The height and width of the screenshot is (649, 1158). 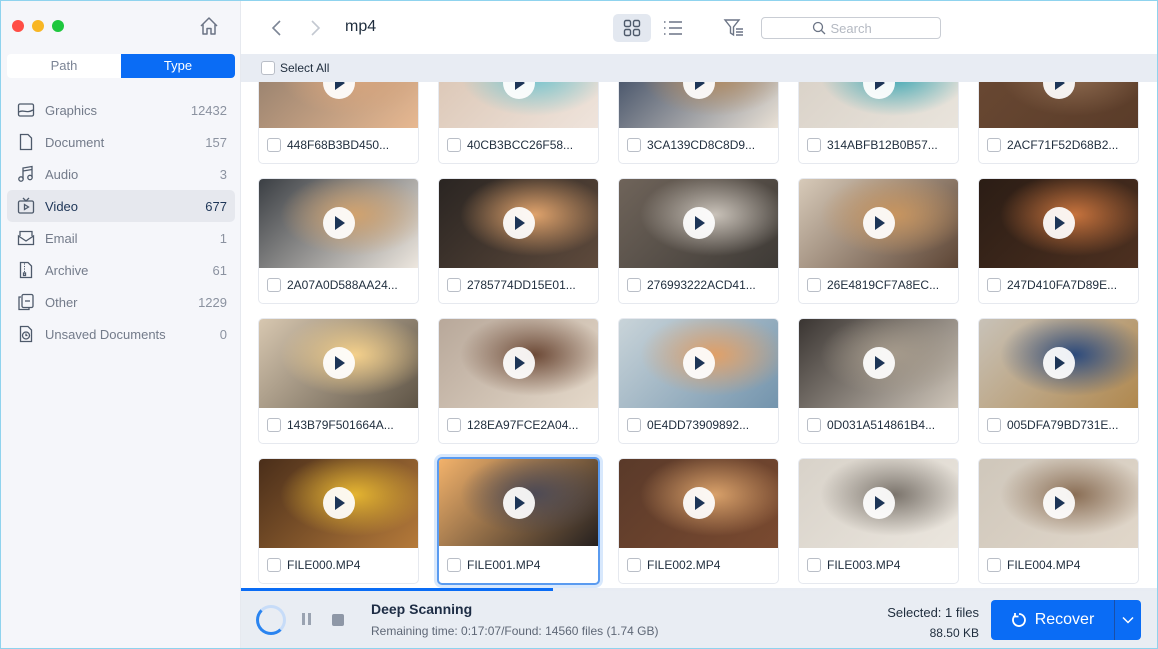 I want to click on close-window-button, so click(x=18, y=26).